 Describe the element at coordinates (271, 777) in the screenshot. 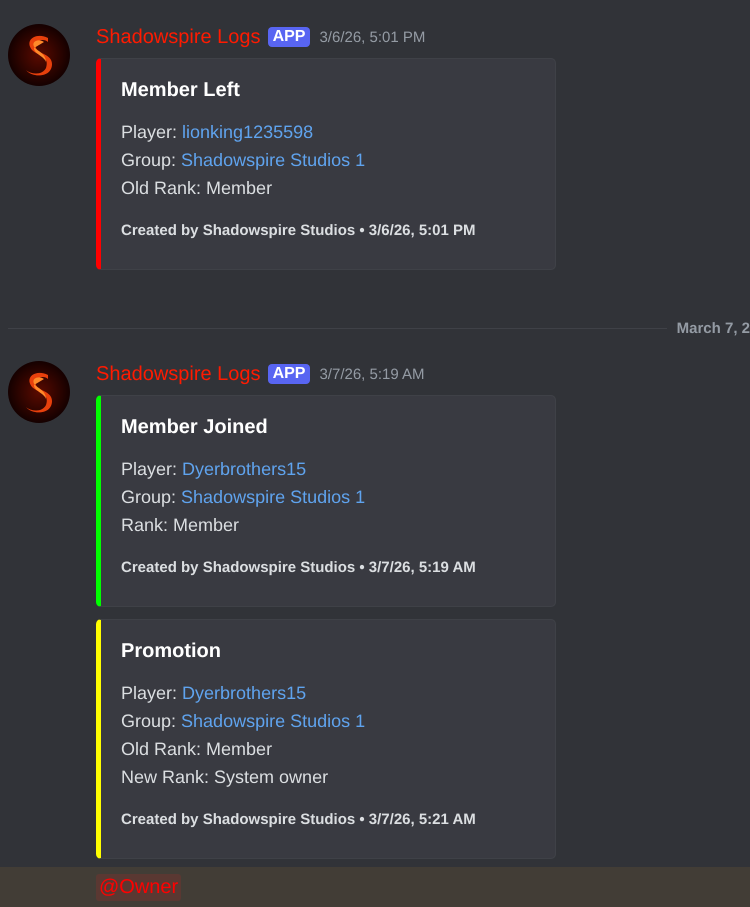

I see `field-value: System owner` at that location.